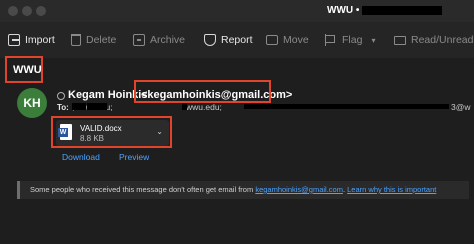  Describe the element at coordinates (40, 40) in the screenshot. I see `import-label: Import` at that location.